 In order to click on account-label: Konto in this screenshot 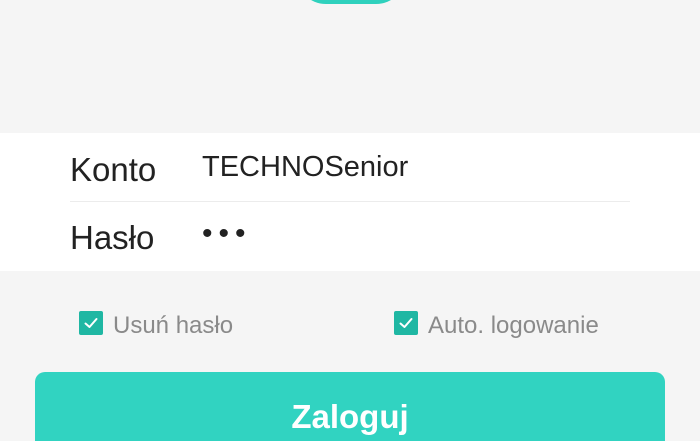, I will do `click(113, 169)`.